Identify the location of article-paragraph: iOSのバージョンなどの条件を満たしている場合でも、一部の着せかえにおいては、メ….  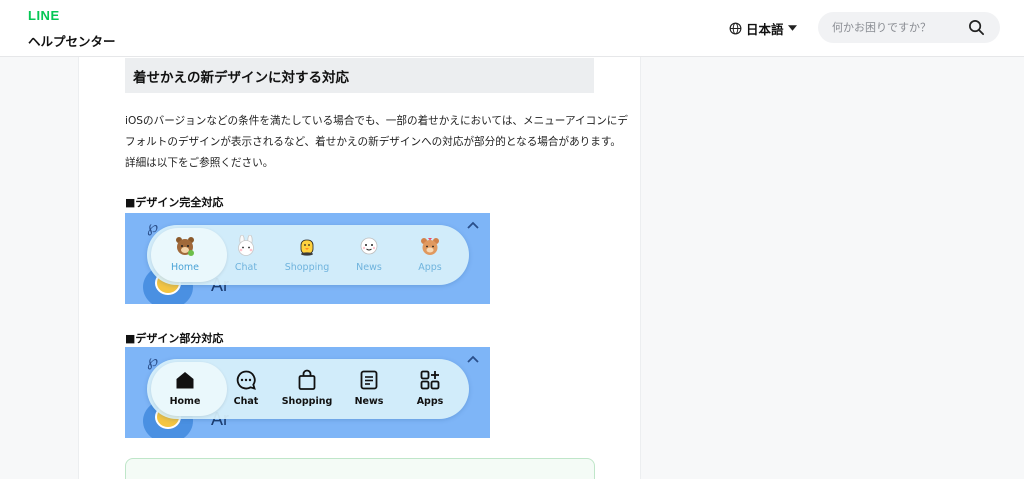
(376, 142).